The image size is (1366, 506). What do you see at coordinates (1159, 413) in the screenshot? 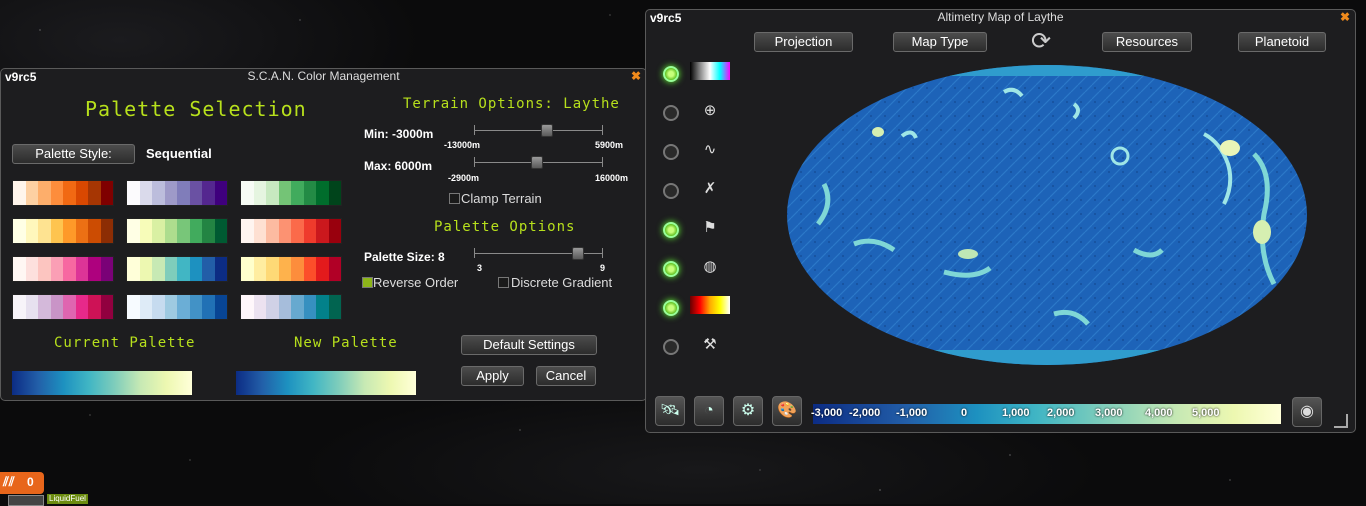
I see `legend-tick-label: 4,000` at bounding box center [1159, 413].